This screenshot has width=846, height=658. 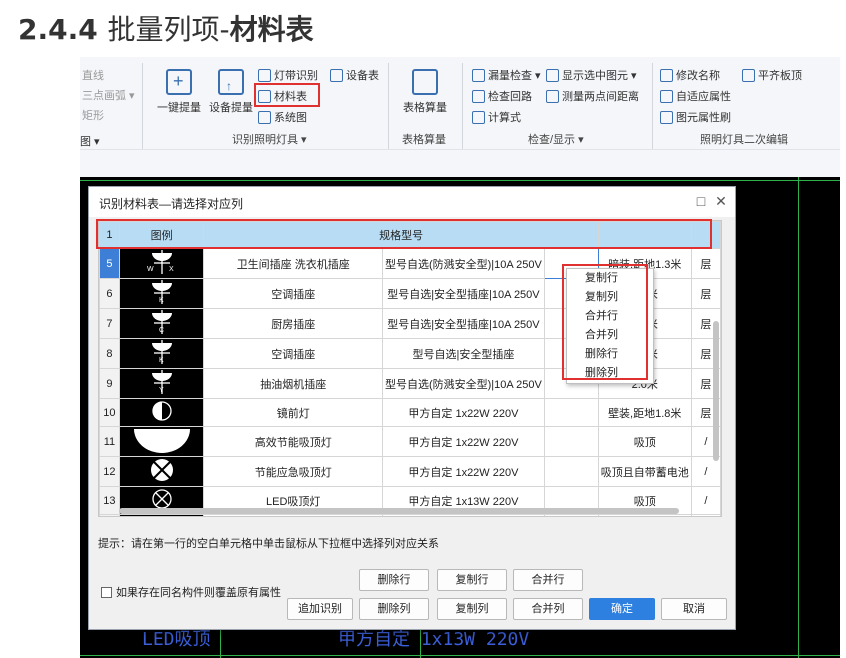 I want to click on name-cell: 防水灯, so click(x=293, y=515).